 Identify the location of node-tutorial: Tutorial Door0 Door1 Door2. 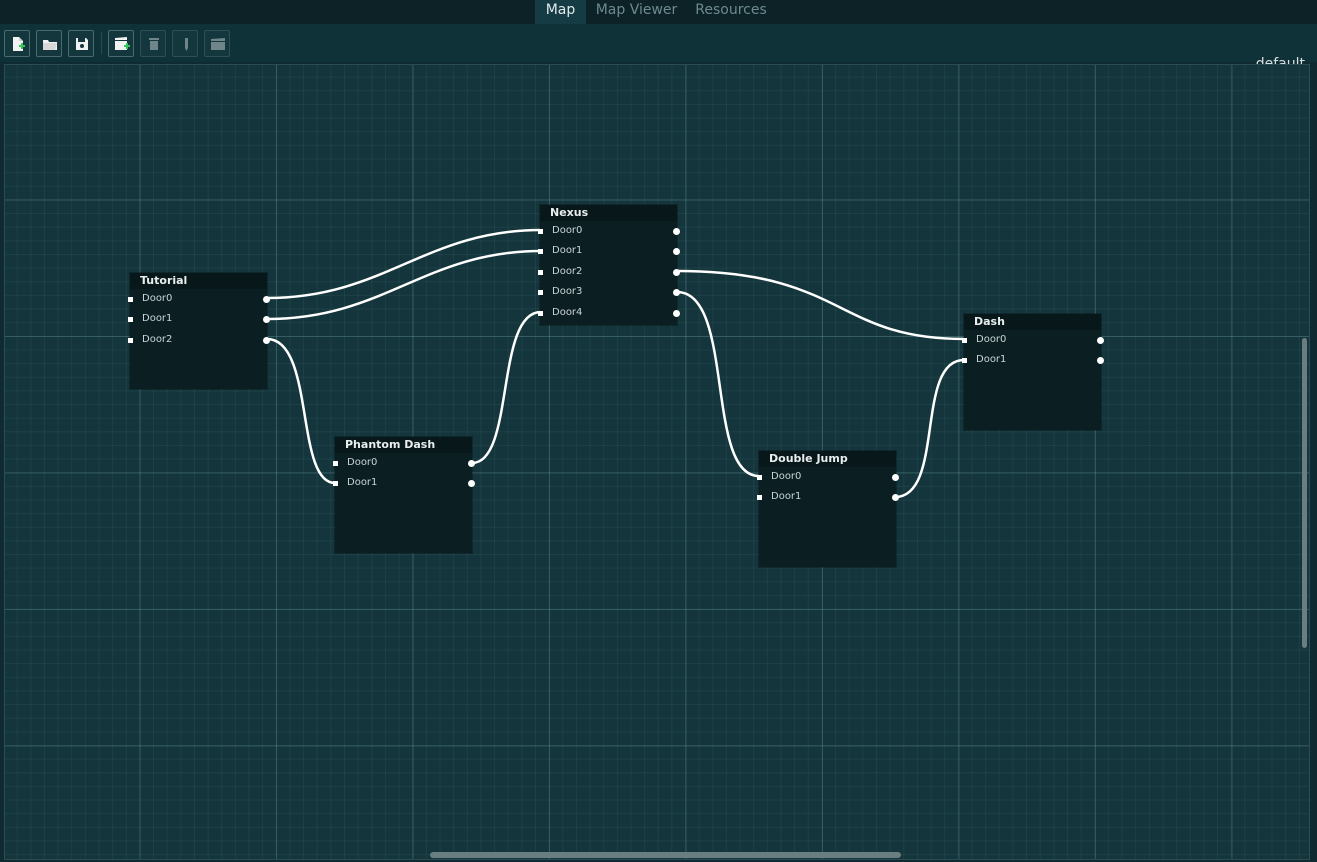
(199, 331).